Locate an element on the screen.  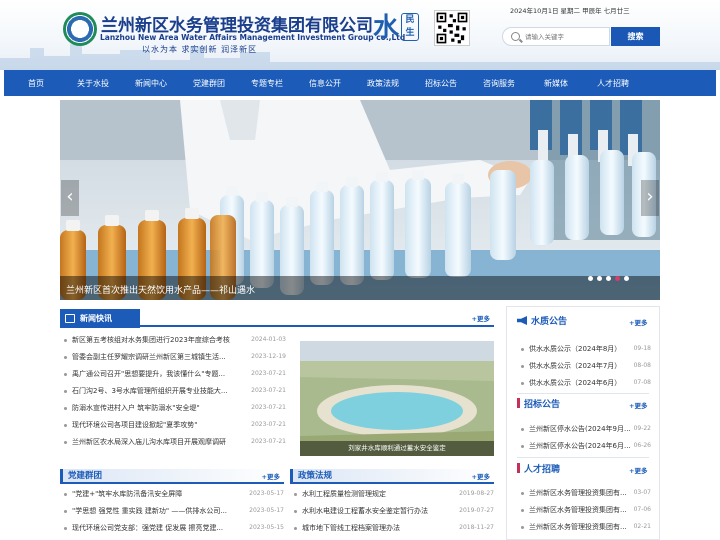
policy-item-title: 水利水电建设工程蓄水安全鉴定暂行办法 is located at coordinates (377, 511).